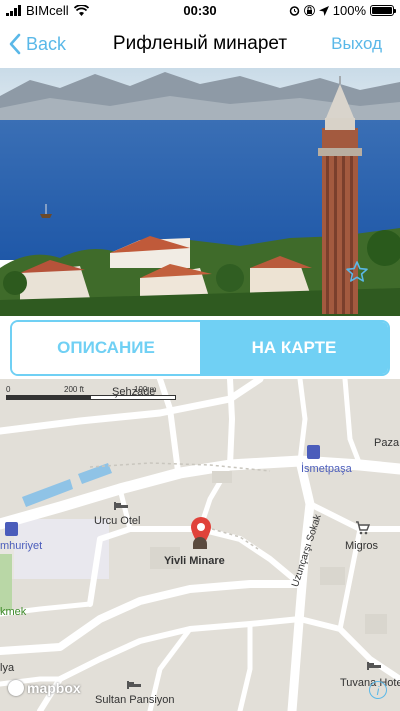 The width and height of the screenshot is (400, 711). What do you see at coordinates (8, 389) in the screenshot?
I see `scale-zero-label: 0` at bounding box center [8, 389].